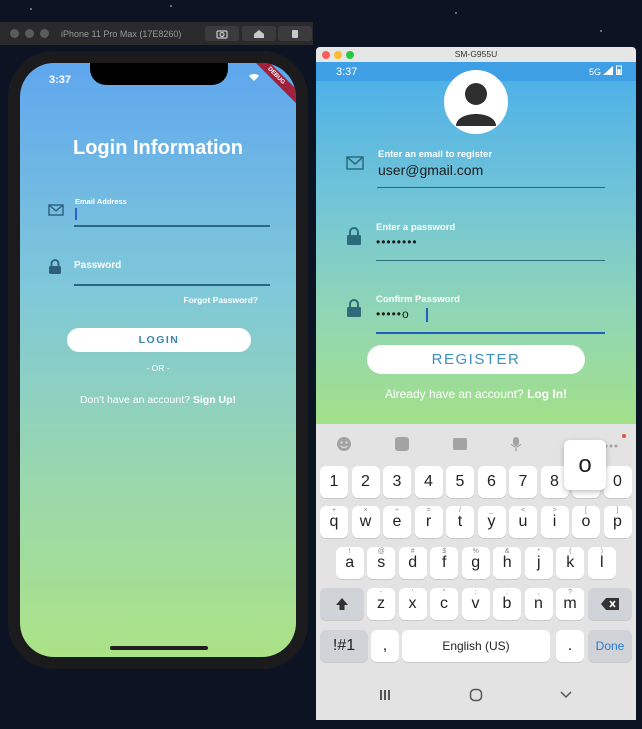 This screenshot has width=642, height=729. Describe the element at coordinates (349, 563) in the screenshot. I see `key-a: ! a` at that location.